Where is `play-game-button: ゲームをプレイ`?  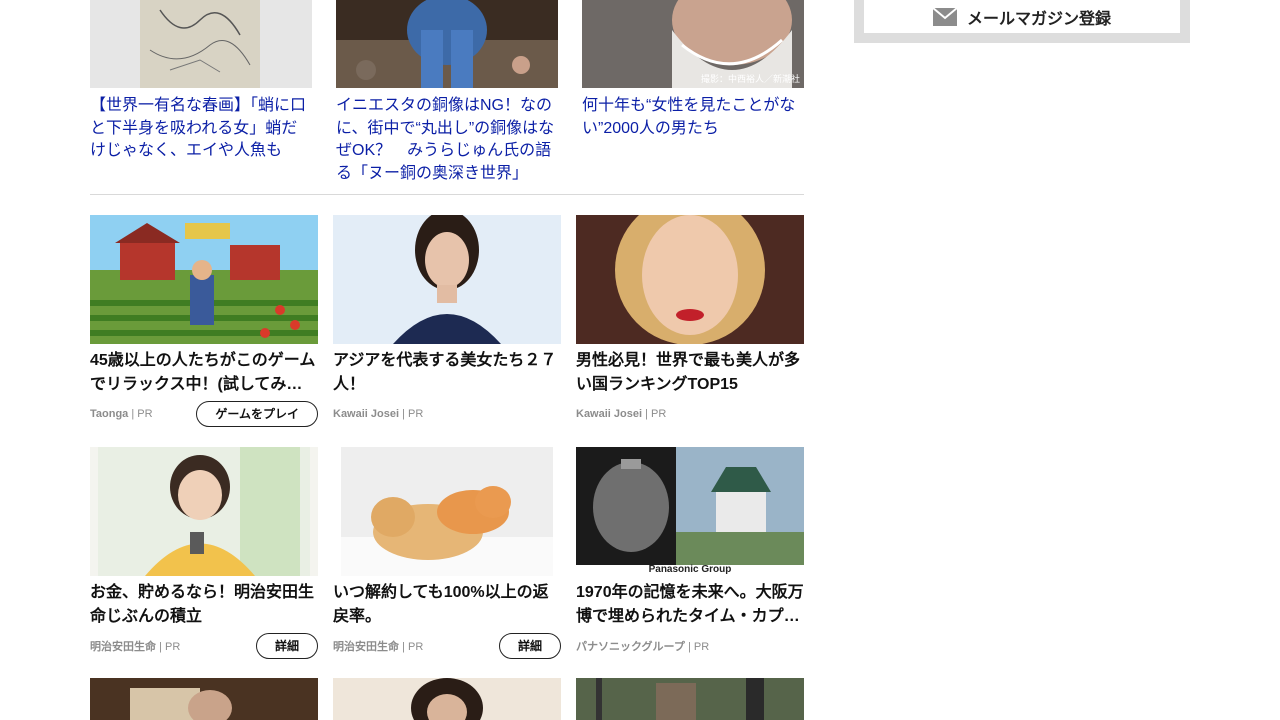
play-game-button: ゲームをプレイ is located at coordinates (257, 414).